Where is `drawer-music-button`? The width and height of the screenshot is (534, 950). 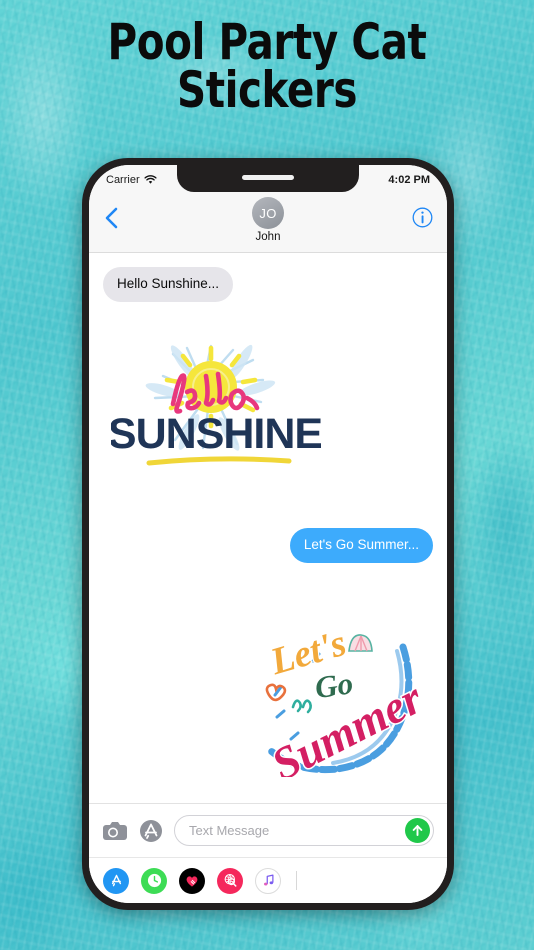 drawer-music-button is located at coordinates (268, 880).